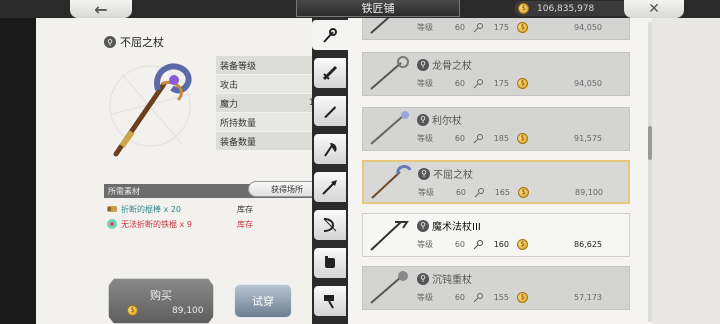 The height and width of the screenshot is (324, 720). Describe the element at coordinates (509, 244) in the screenshot. I see `weapon-stats: 等级 60 160 $ 86,625` at that location.